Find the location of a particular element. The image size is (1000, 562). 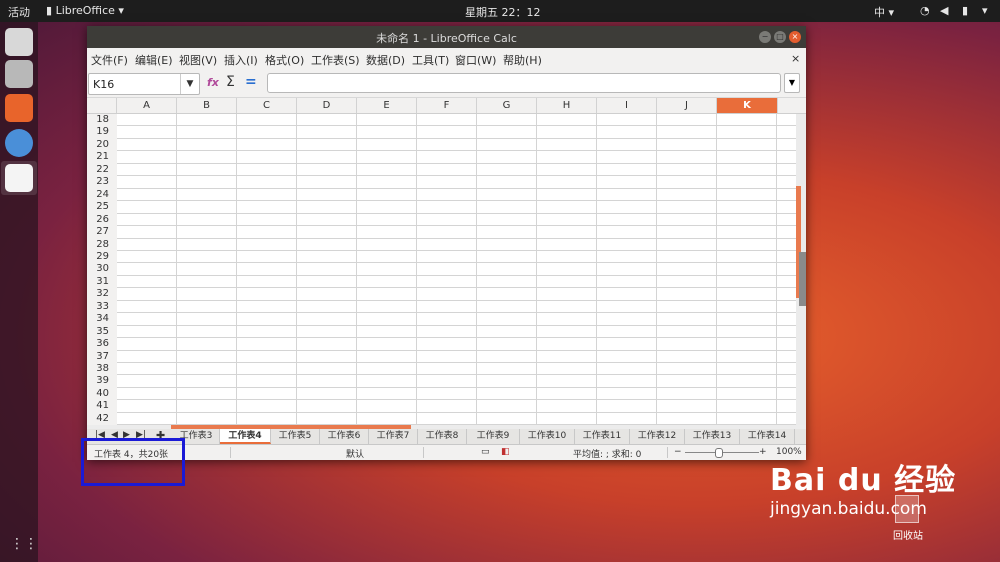

sheet-tab: 工作表7 is located at coordinates (393, 436).